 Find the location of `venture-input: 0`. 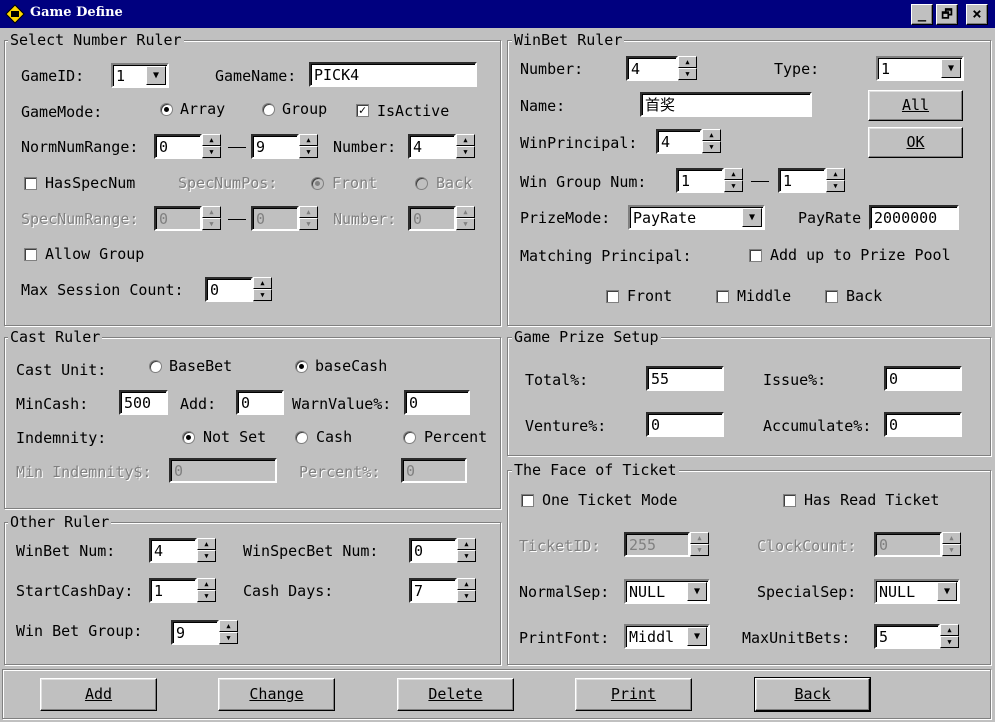

venture-input: 0 is located at coordinates (685, 424).